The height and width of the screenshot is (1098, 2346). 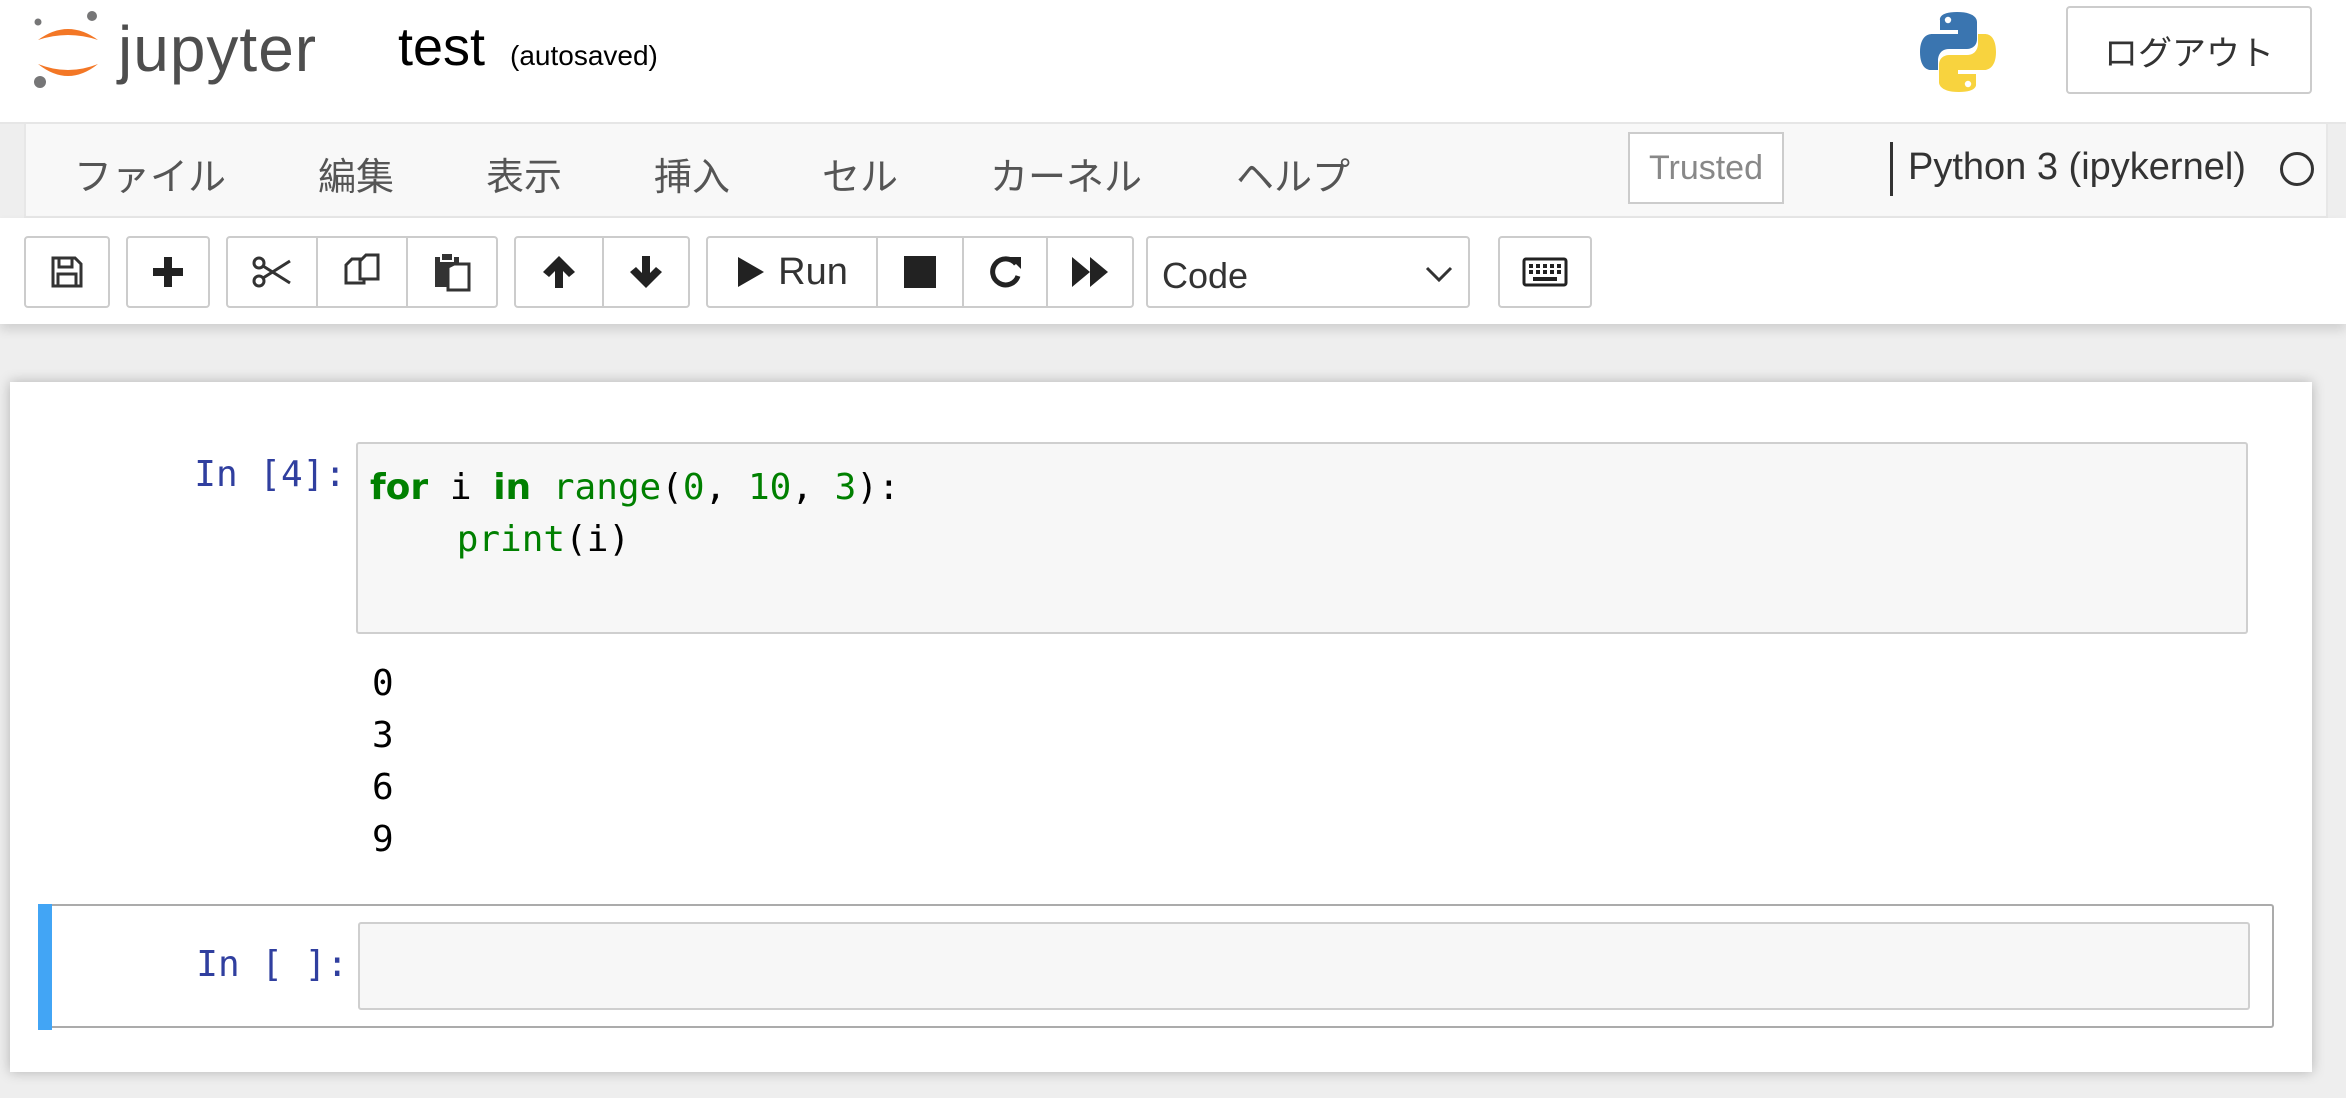 I want to click on restart-button, so click(x=1005, y=272).